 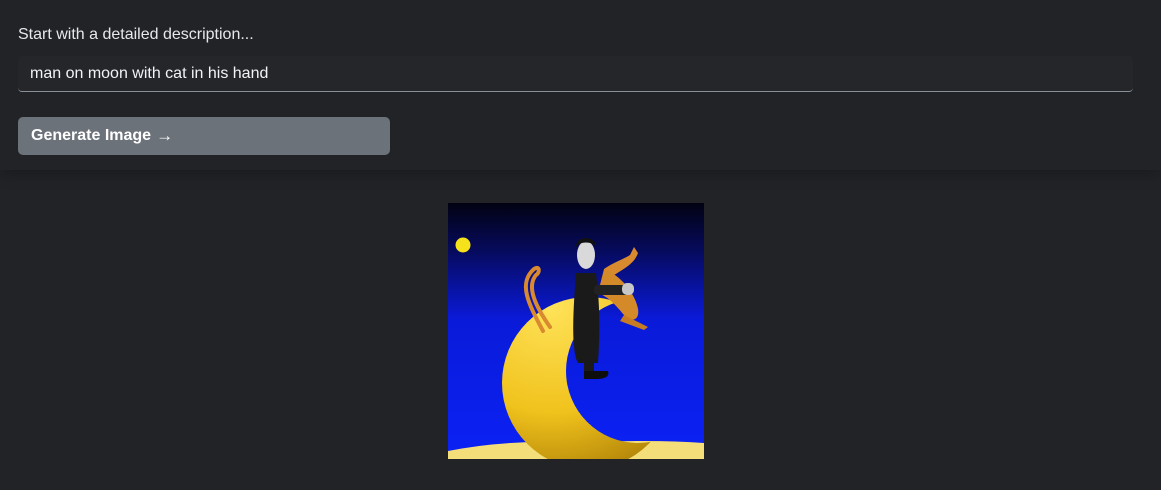 What do you see at coordinates (165, 135) in the screenshot?
I see `arrow-right-icon: →` at bounding box center [165, 135].